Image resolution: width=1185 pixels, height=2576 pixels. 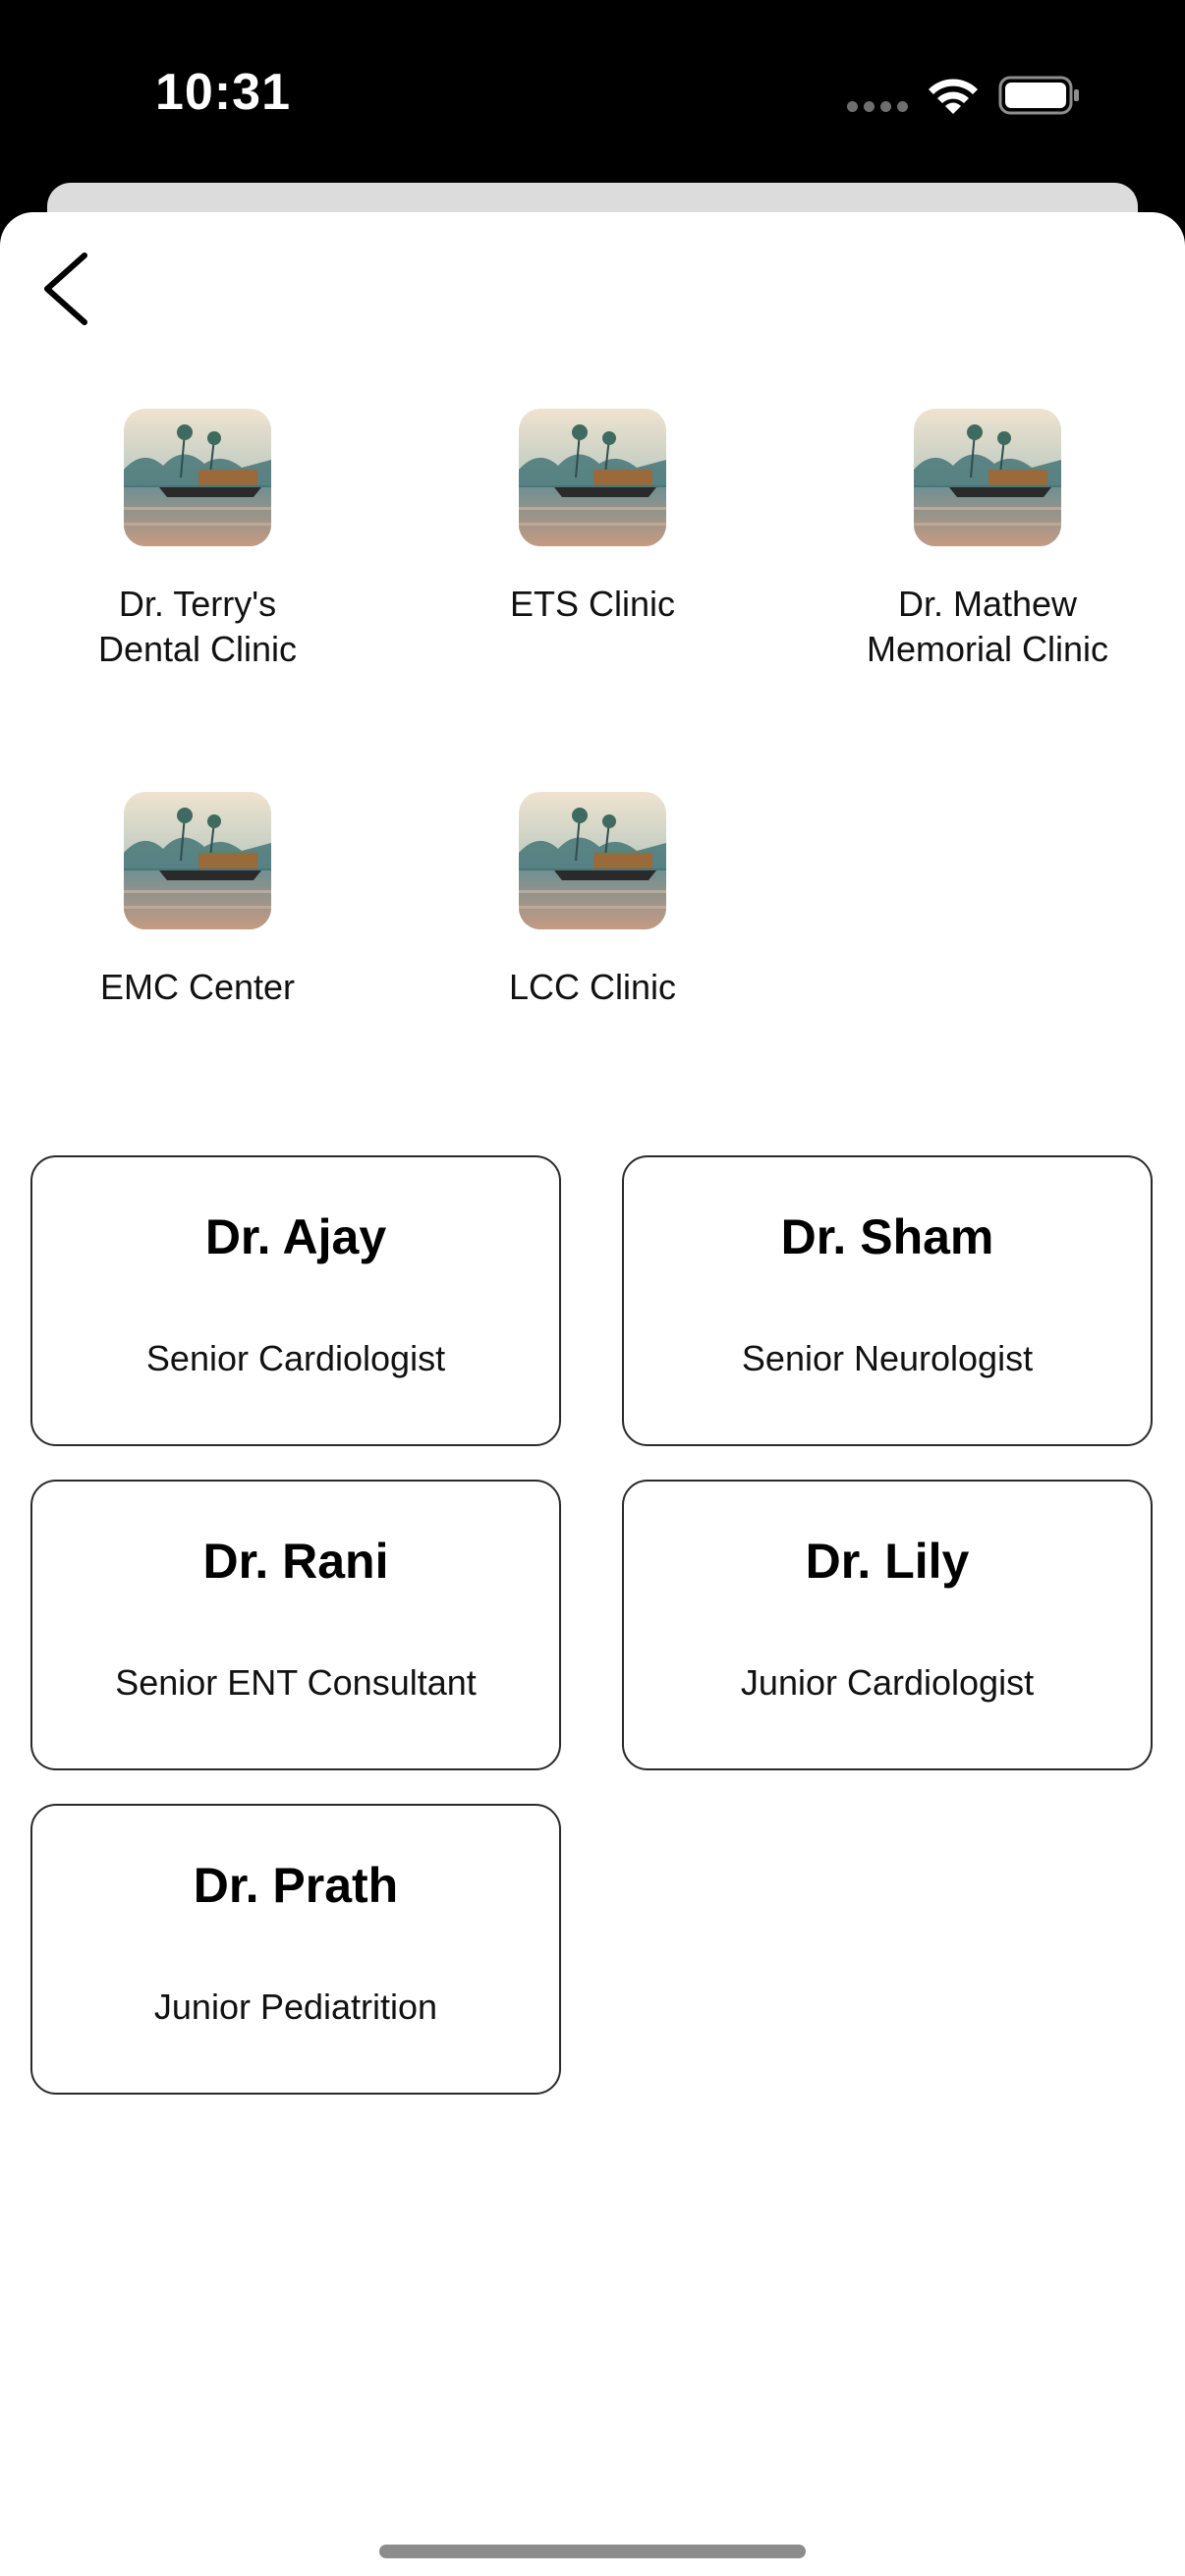 What do you see at coordinates (888, 1625) in the screenshot?
I see `doctor-card: Dr. Lily Junior Cardiologist` at bounding box center [888, 1625].